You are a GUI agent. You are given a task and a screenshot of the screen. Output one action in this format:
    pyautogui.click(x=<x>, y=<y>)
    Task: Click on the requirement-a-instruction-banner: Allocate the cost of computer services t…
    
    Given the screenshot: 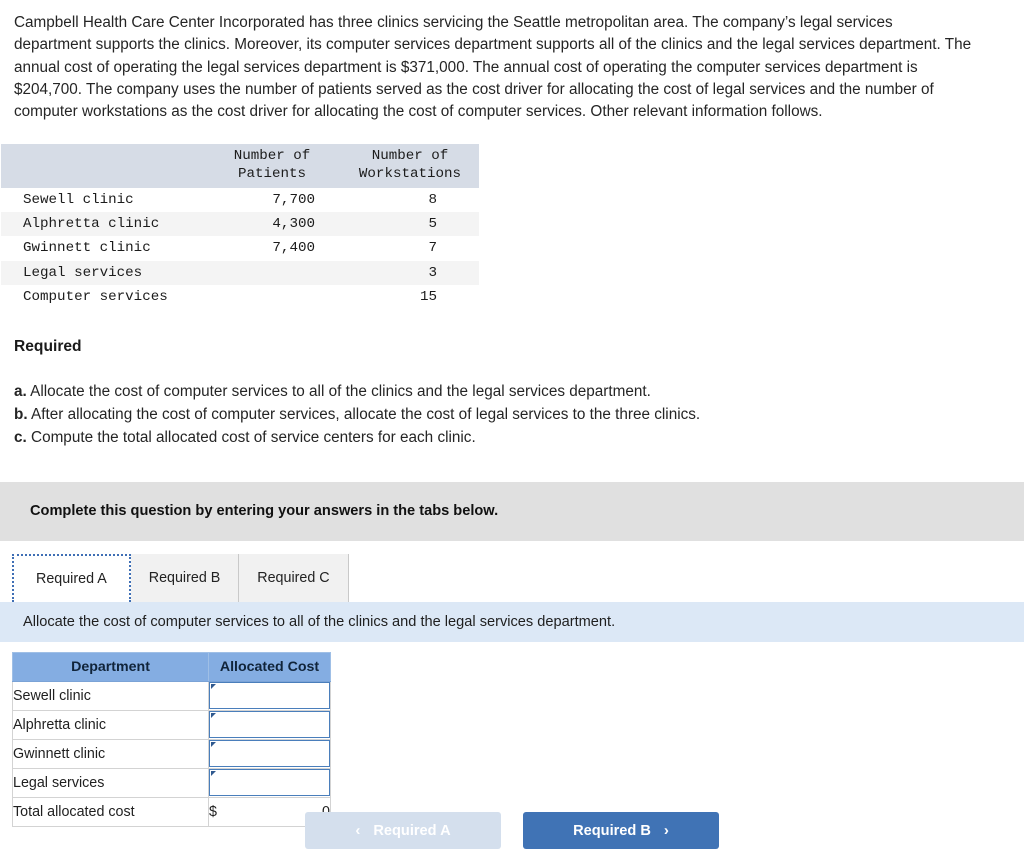 What is the action you would take?
    pyautogui.click(x=512, y=621)
    